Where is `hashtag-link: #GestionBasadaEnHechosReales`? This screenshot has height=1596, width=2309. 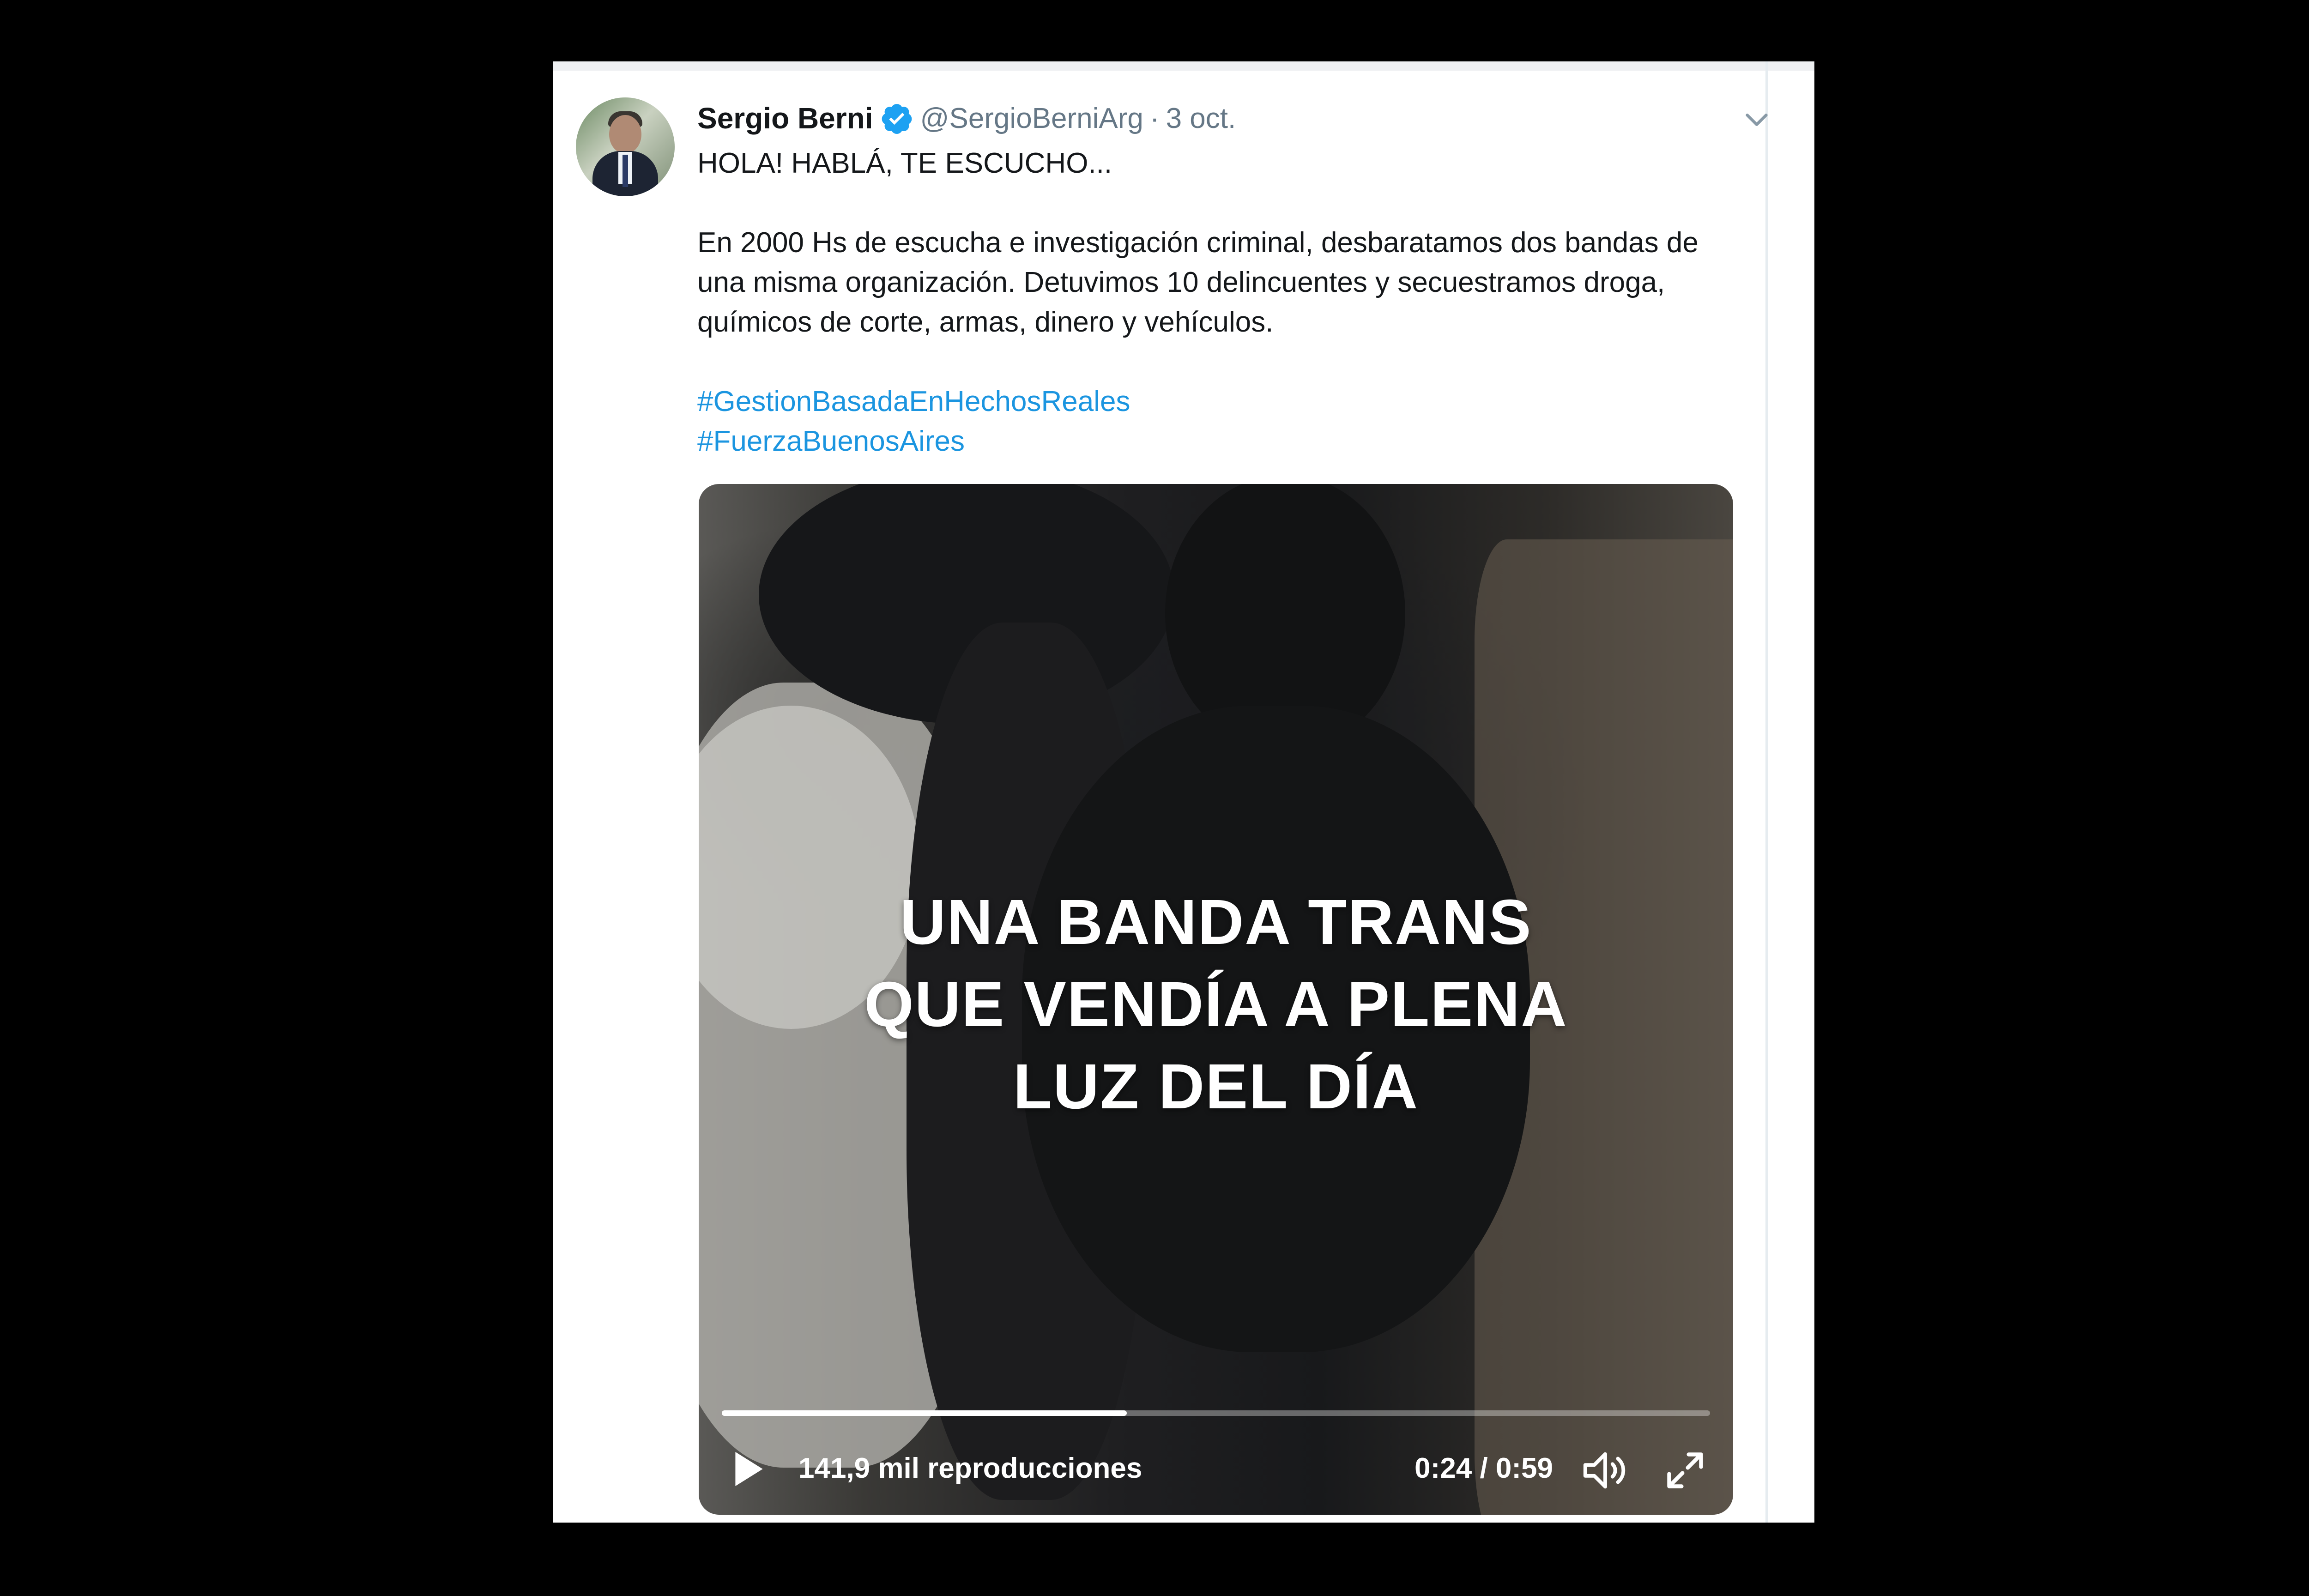 hashtag-link: #GestionBasadaEnHechosReales is located at coordinates (1217, 402).